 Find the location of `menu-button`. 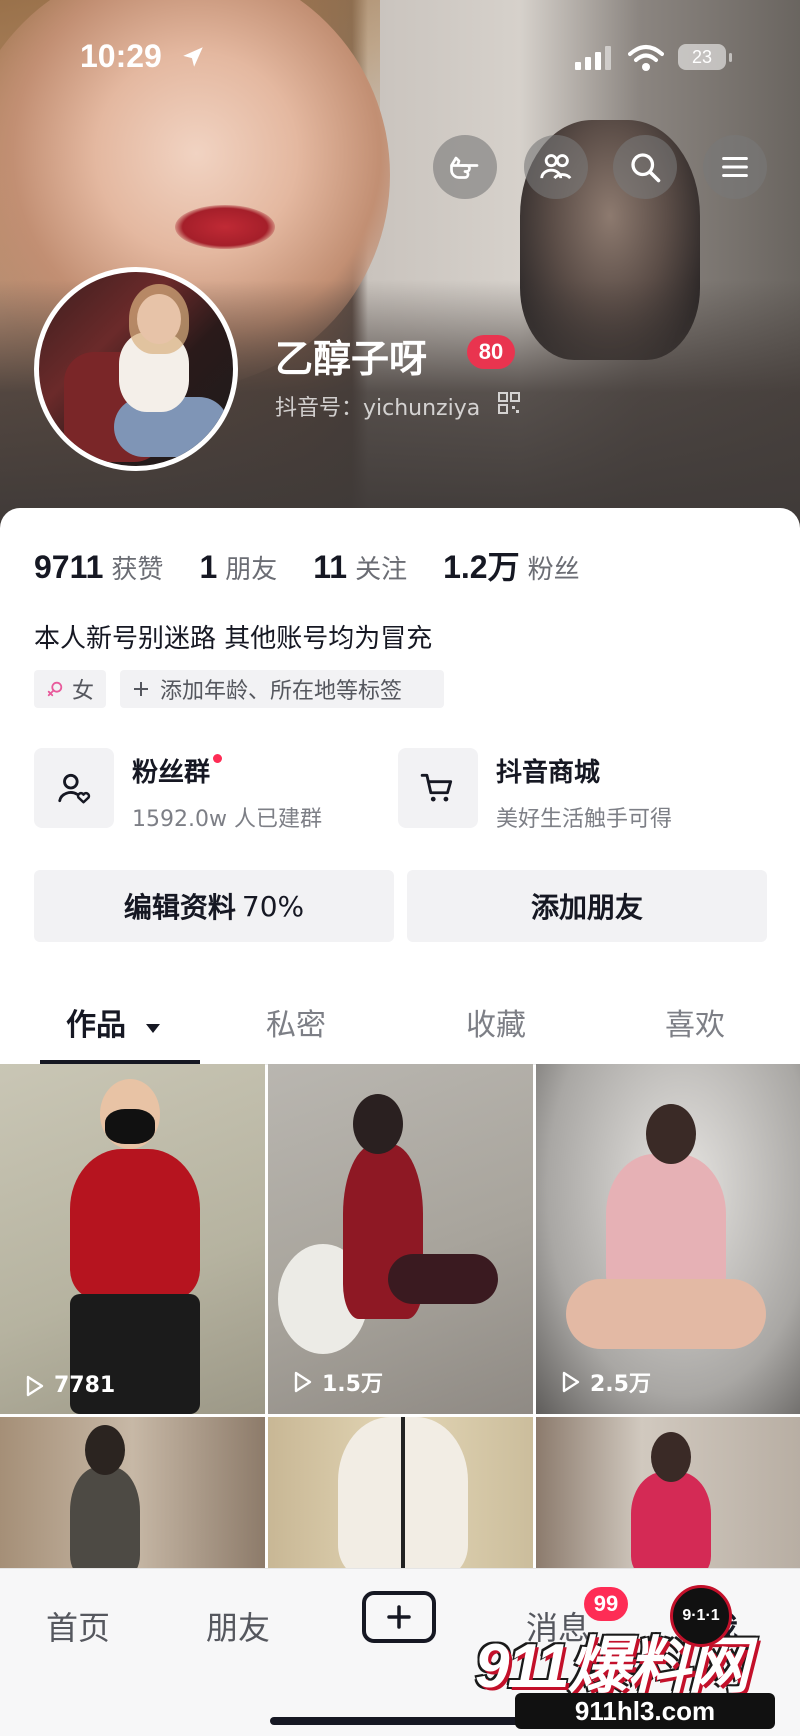

menu-button is located at coordinates (735, 167).